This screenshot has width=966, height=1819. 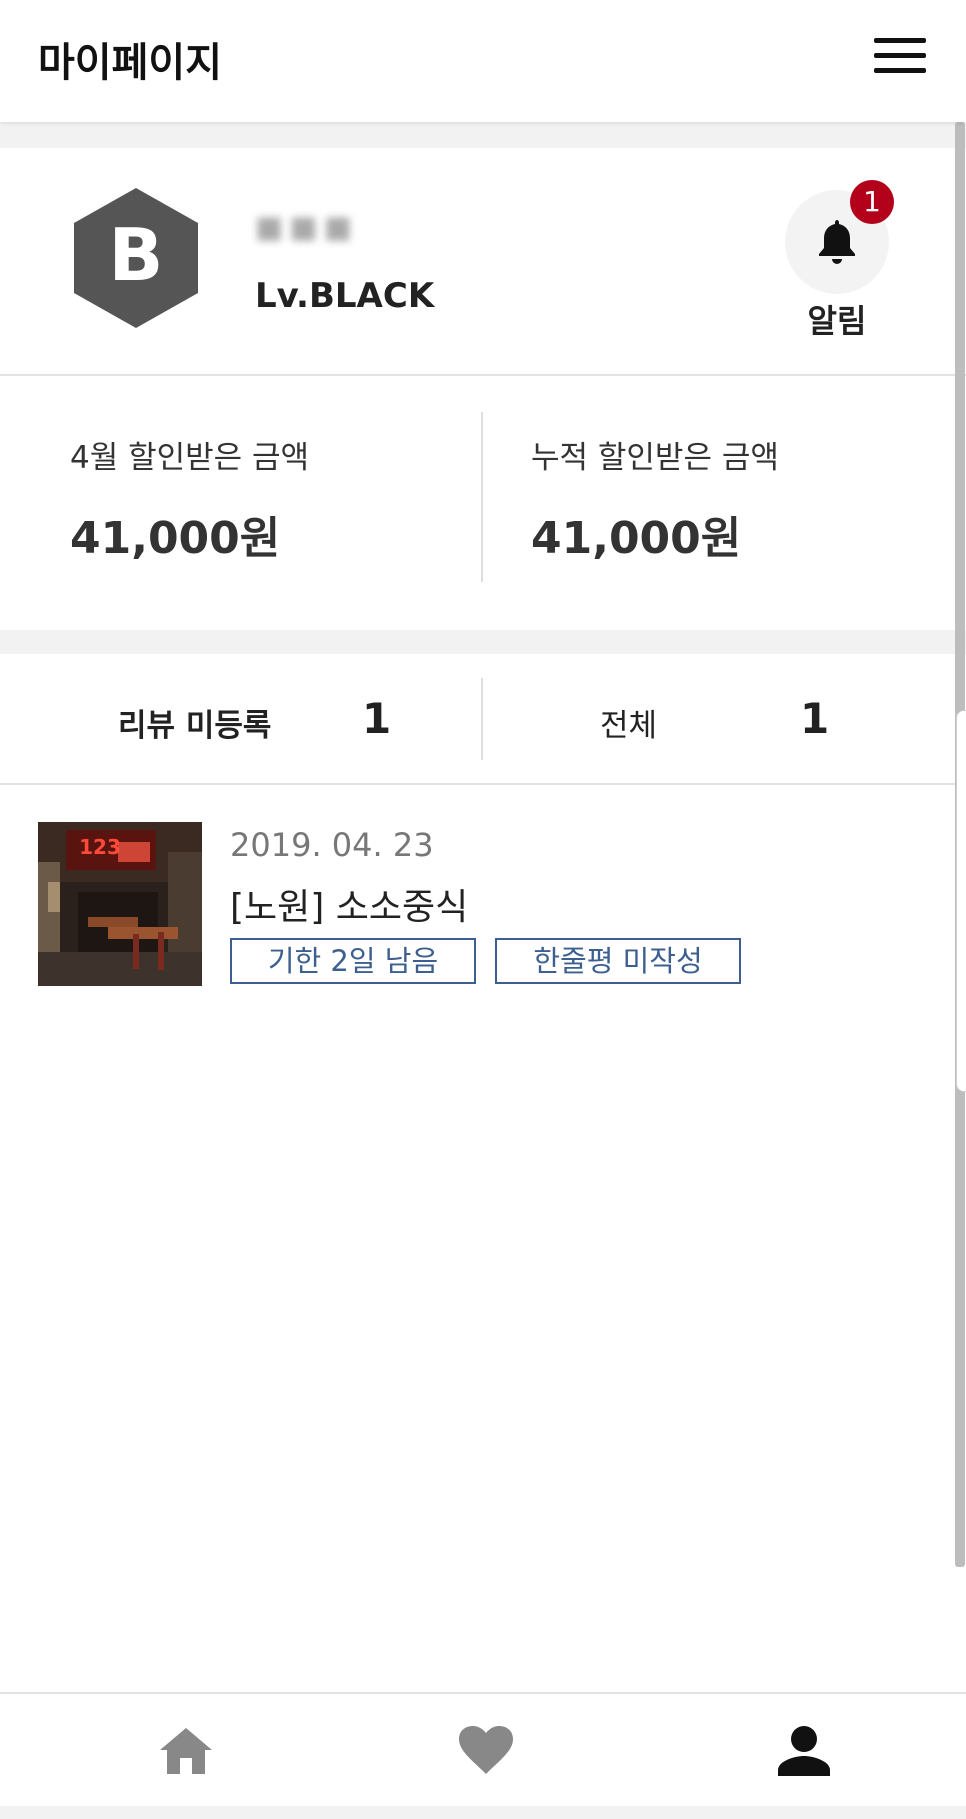 I want to click on restaurant-photo: 123, so click(x=120, y=904).